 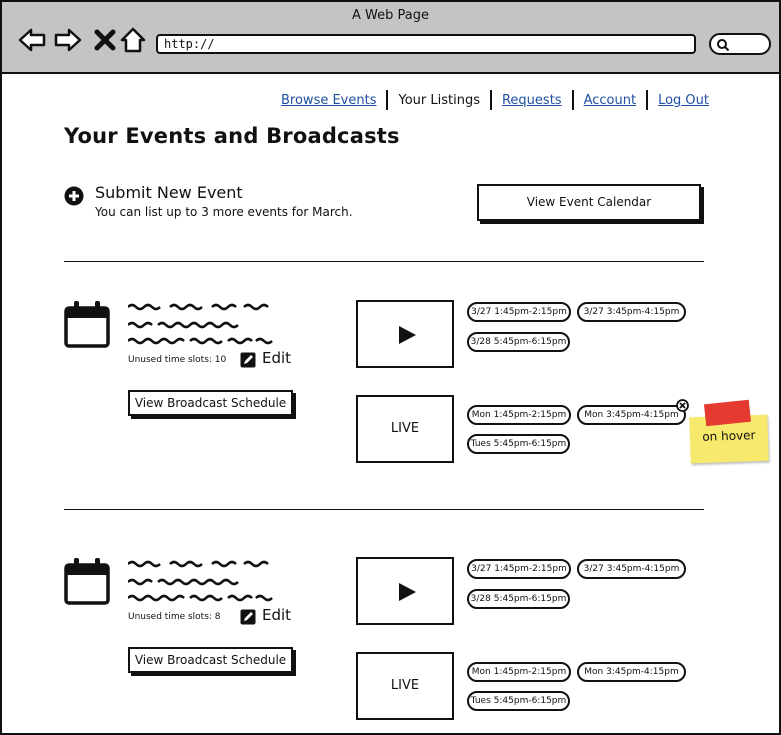 What do you see at coordinates (133, 40) in the screenshot?
I see `home-icon` at bounding box center [133, 40].